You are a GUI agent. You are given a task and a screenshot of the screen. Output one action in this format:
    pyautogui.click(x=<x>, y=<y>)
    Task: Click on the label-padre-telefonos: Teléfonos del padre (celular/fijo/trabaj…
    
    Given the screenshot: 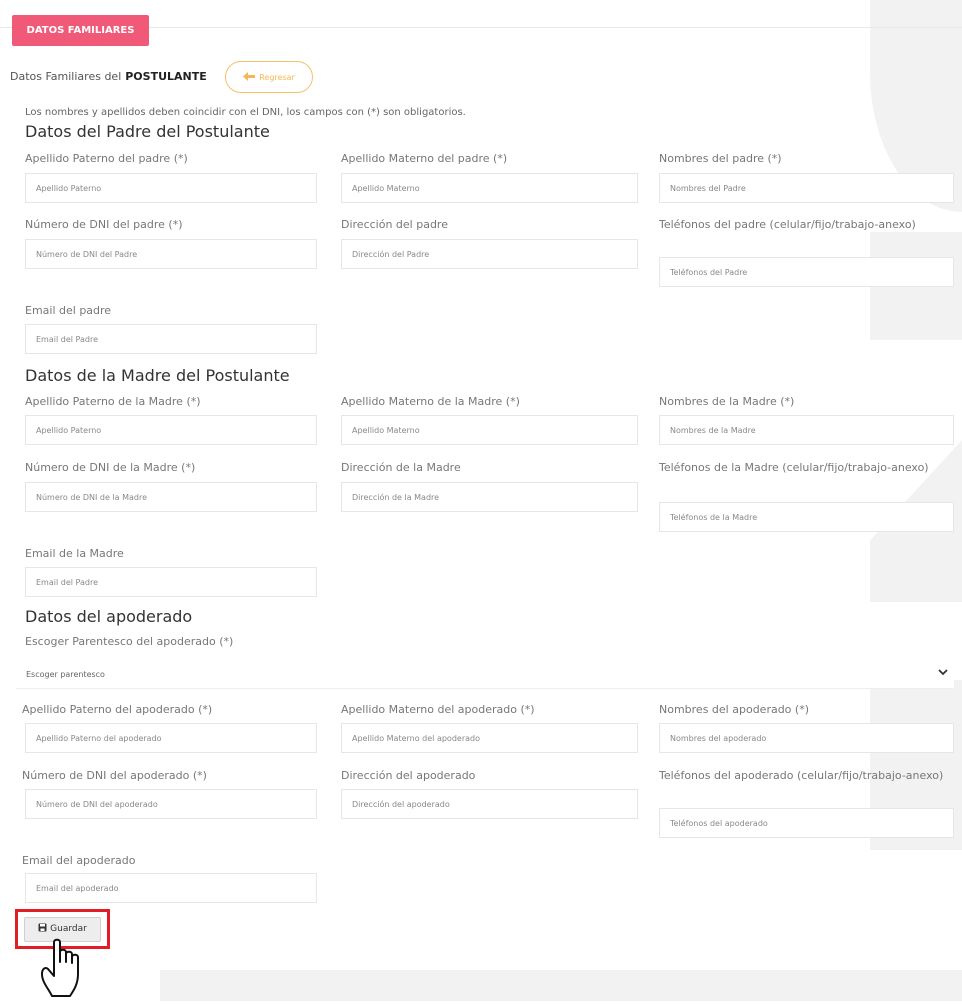 What is the action you would take?
    pyautogui.click(x=787, y=224)
    